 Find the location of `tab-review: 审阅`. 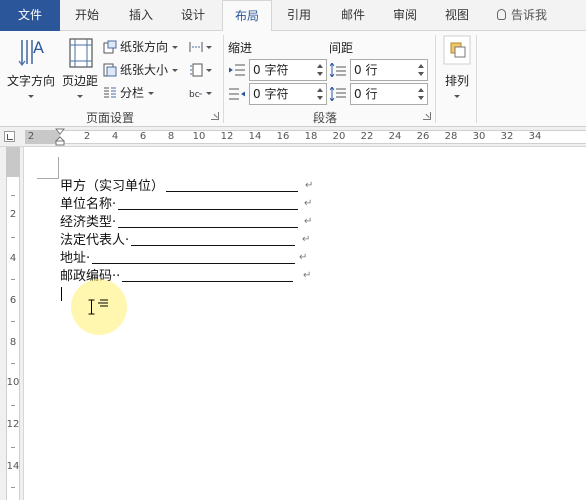

tab-review: 审阅 is located at coordinates (405, 15).